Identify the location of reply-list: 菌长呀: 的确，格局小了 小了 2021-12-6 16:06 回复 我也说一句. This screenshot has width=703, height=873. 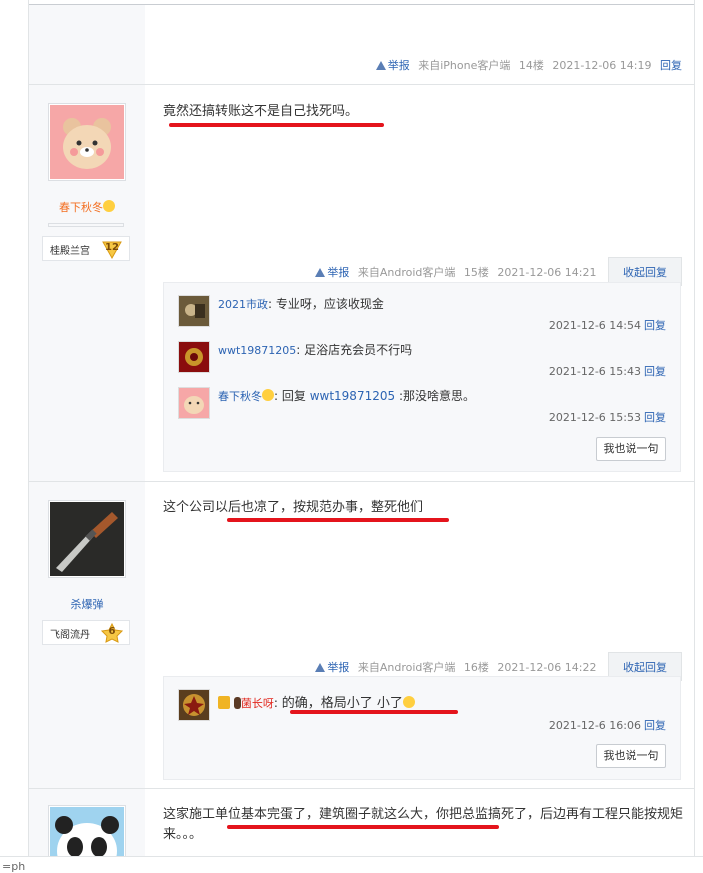
(422, 728).